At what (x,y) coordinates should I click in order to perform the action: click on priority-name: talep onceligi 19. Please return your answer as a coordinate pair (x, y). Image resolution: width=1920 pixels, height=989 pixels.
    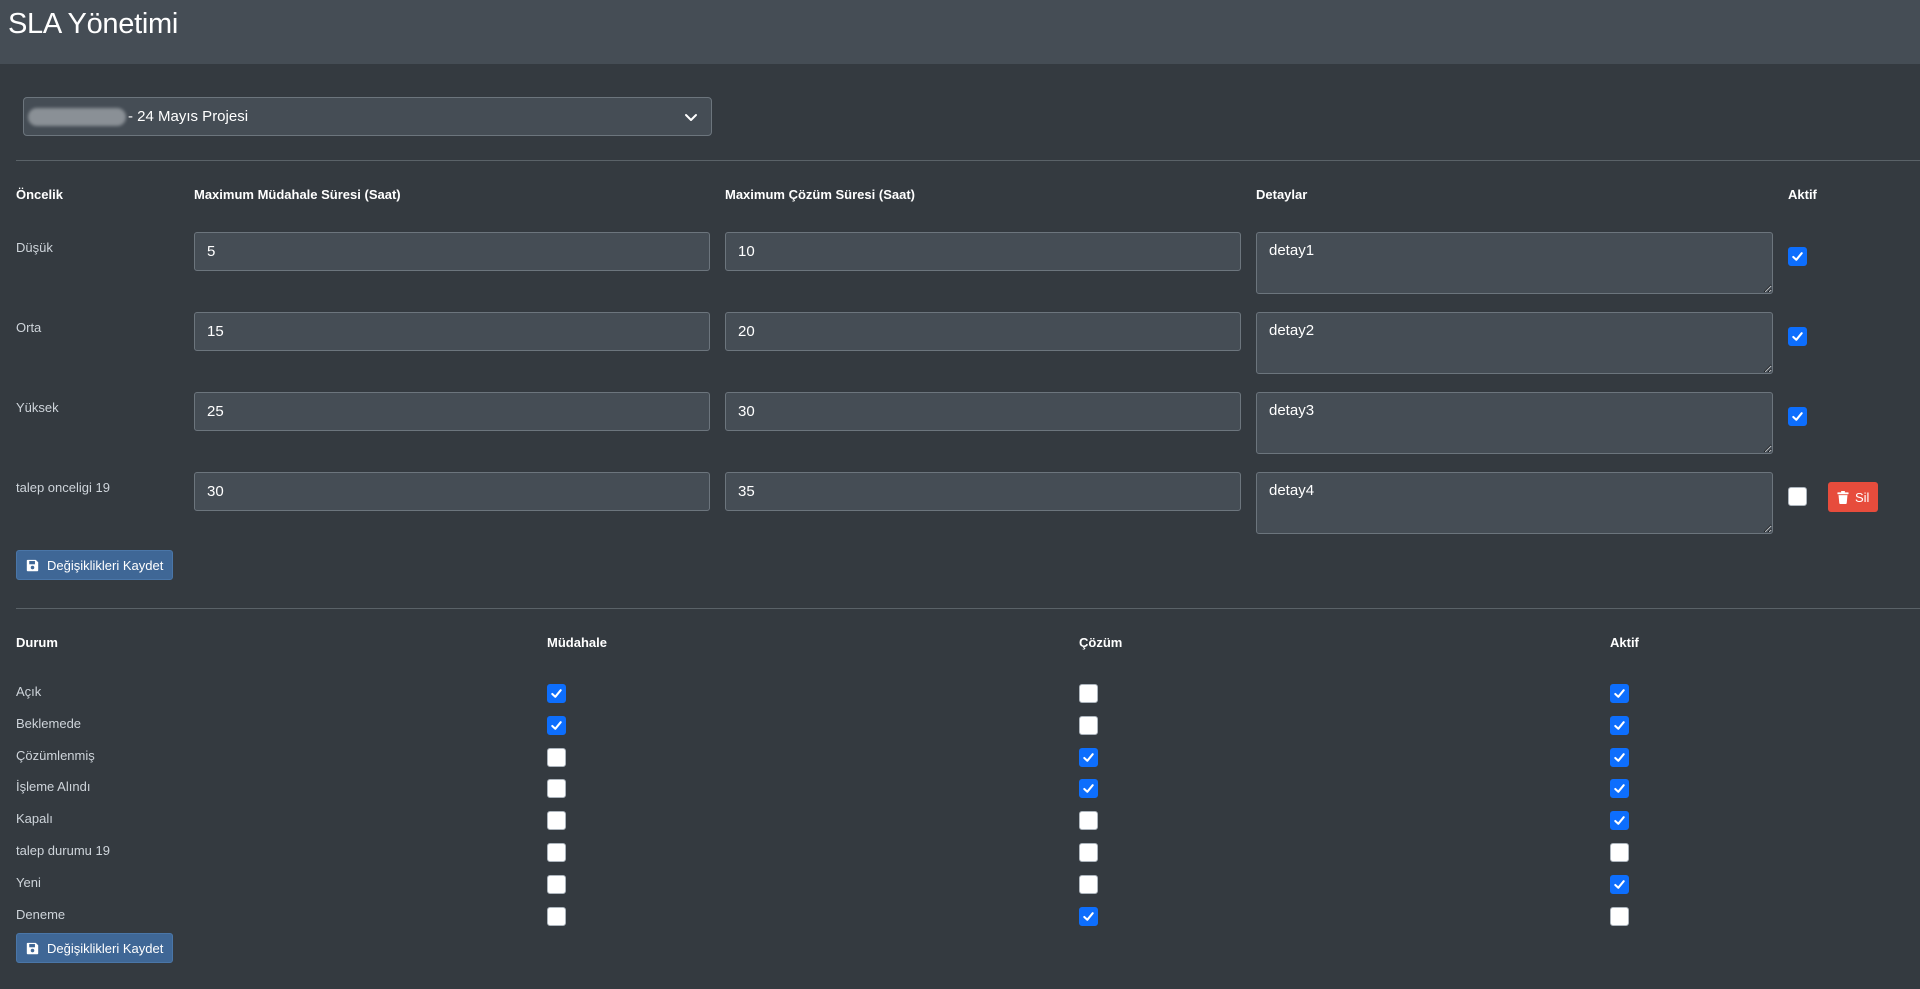
    Looking at the image, I should click on (63, 487).